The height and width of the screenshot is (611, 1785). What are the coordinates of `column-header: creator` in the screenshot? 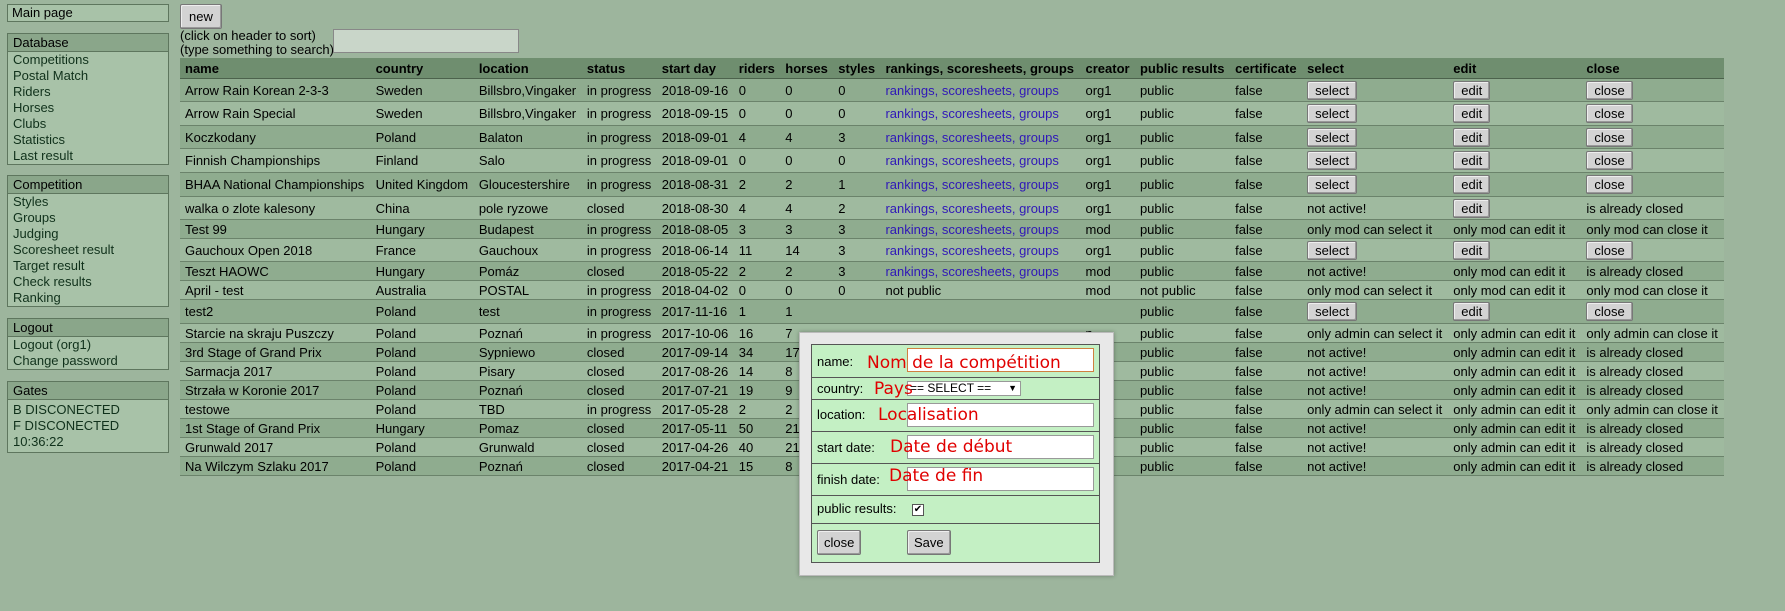 It's located at (1107, 68).